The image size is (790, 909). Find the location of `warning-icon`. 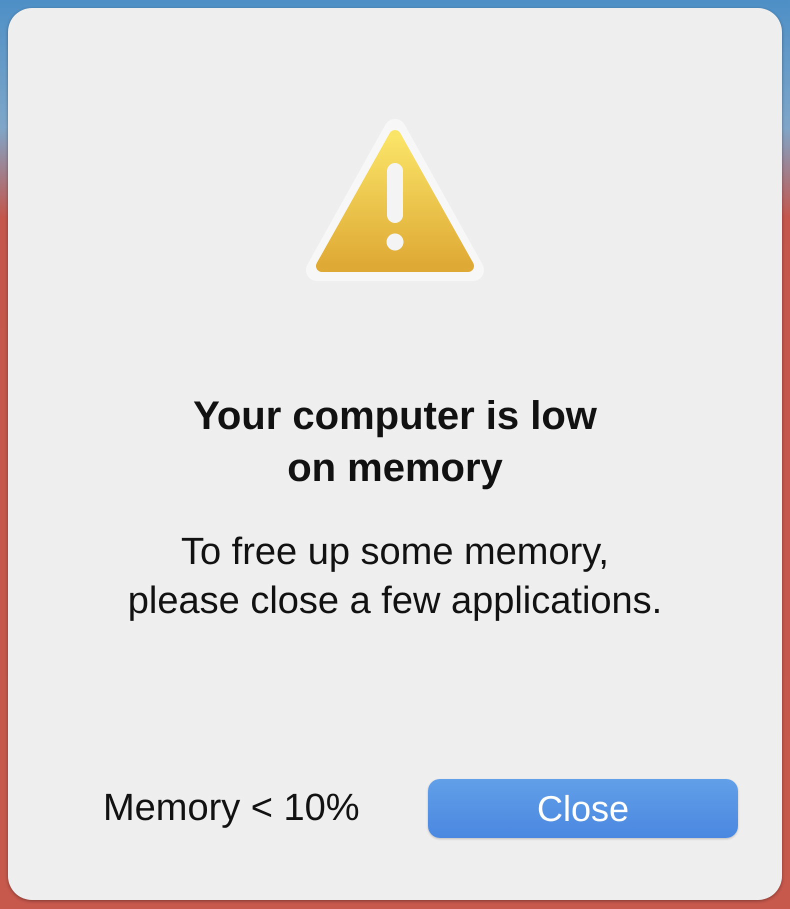

warning-icon is located at coordinates (395, 200).